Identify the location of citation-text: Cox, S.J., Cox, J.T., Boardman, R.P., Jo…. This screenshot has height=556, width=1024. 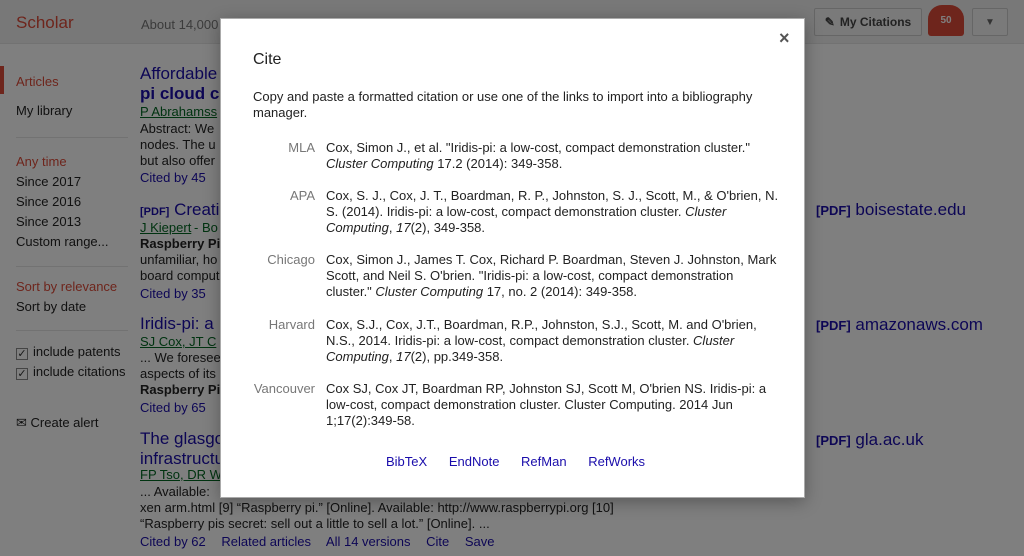
(553, 341).